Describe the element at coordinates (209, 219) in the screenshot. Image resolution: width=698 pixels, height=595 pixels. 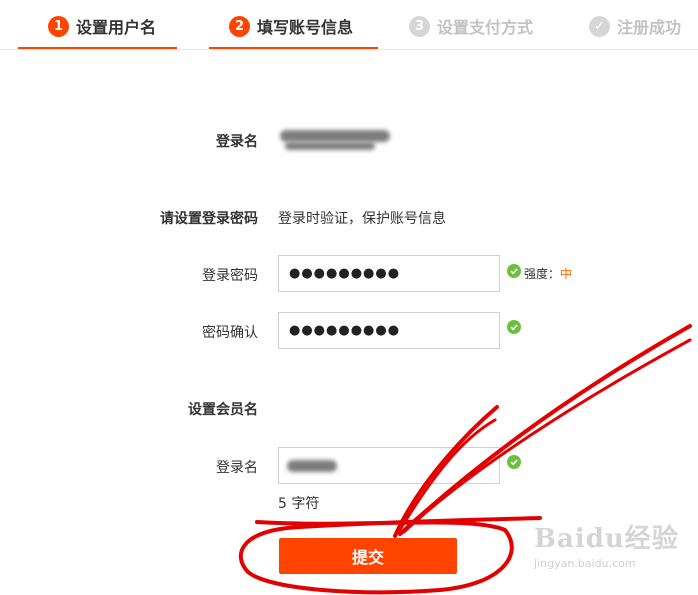
I see `password-section-label: 请设置登录密码` at that location.